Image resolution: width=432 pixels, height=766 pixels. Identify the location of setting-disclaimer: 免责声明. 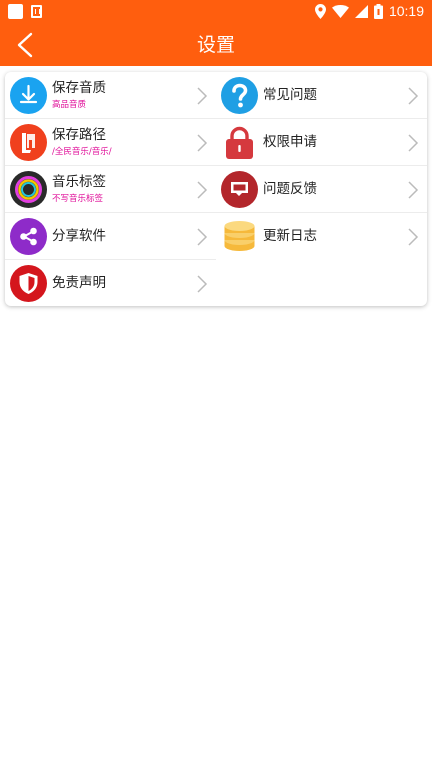
(110, 283).